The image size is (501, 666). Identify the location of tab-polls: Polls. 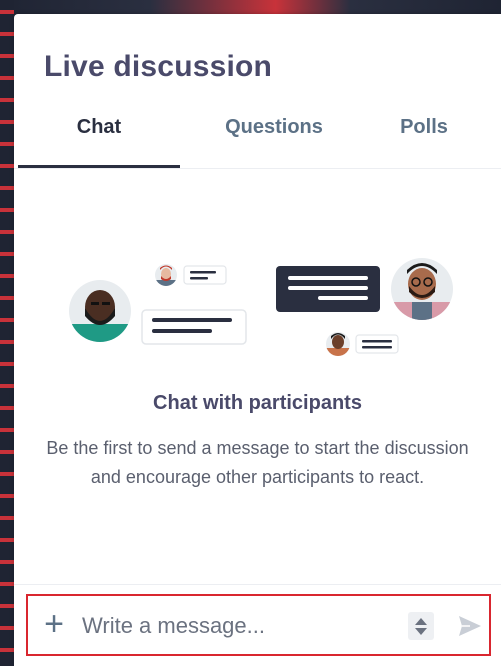
(424, 139).